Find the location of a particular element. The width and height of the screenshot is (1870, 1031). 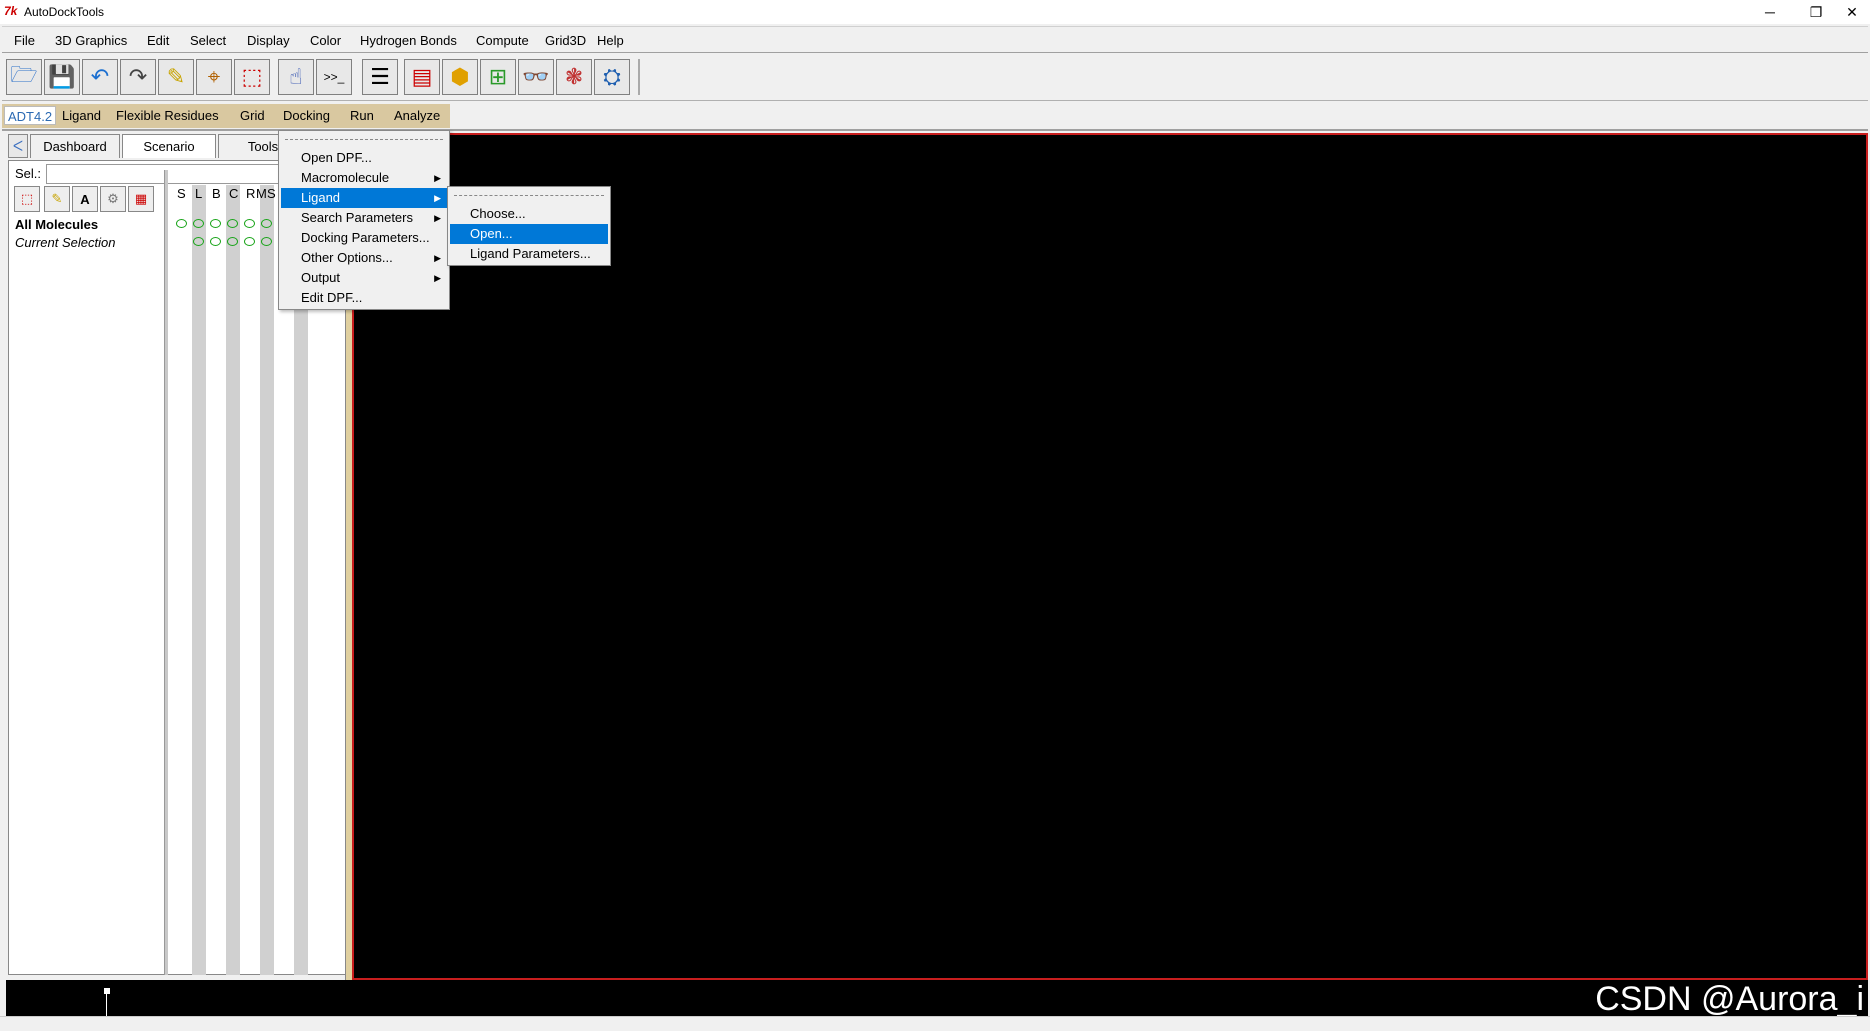

column-header-m: M is located at coordinates (261, 193).